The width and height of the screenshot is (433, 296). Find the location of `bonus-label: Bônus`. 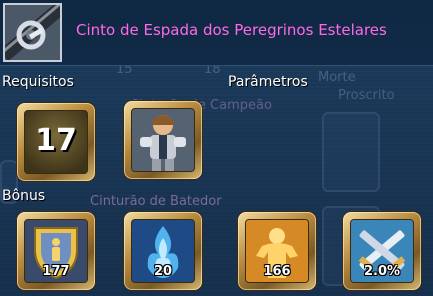

bonus-label: Bônus is located at coordinates (24, 196).